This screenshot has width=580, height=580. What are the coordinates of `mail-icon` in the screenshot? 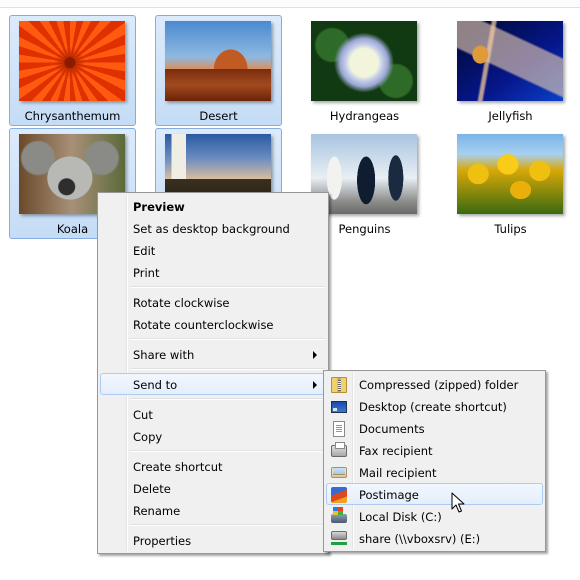 It's located at (339, 472).